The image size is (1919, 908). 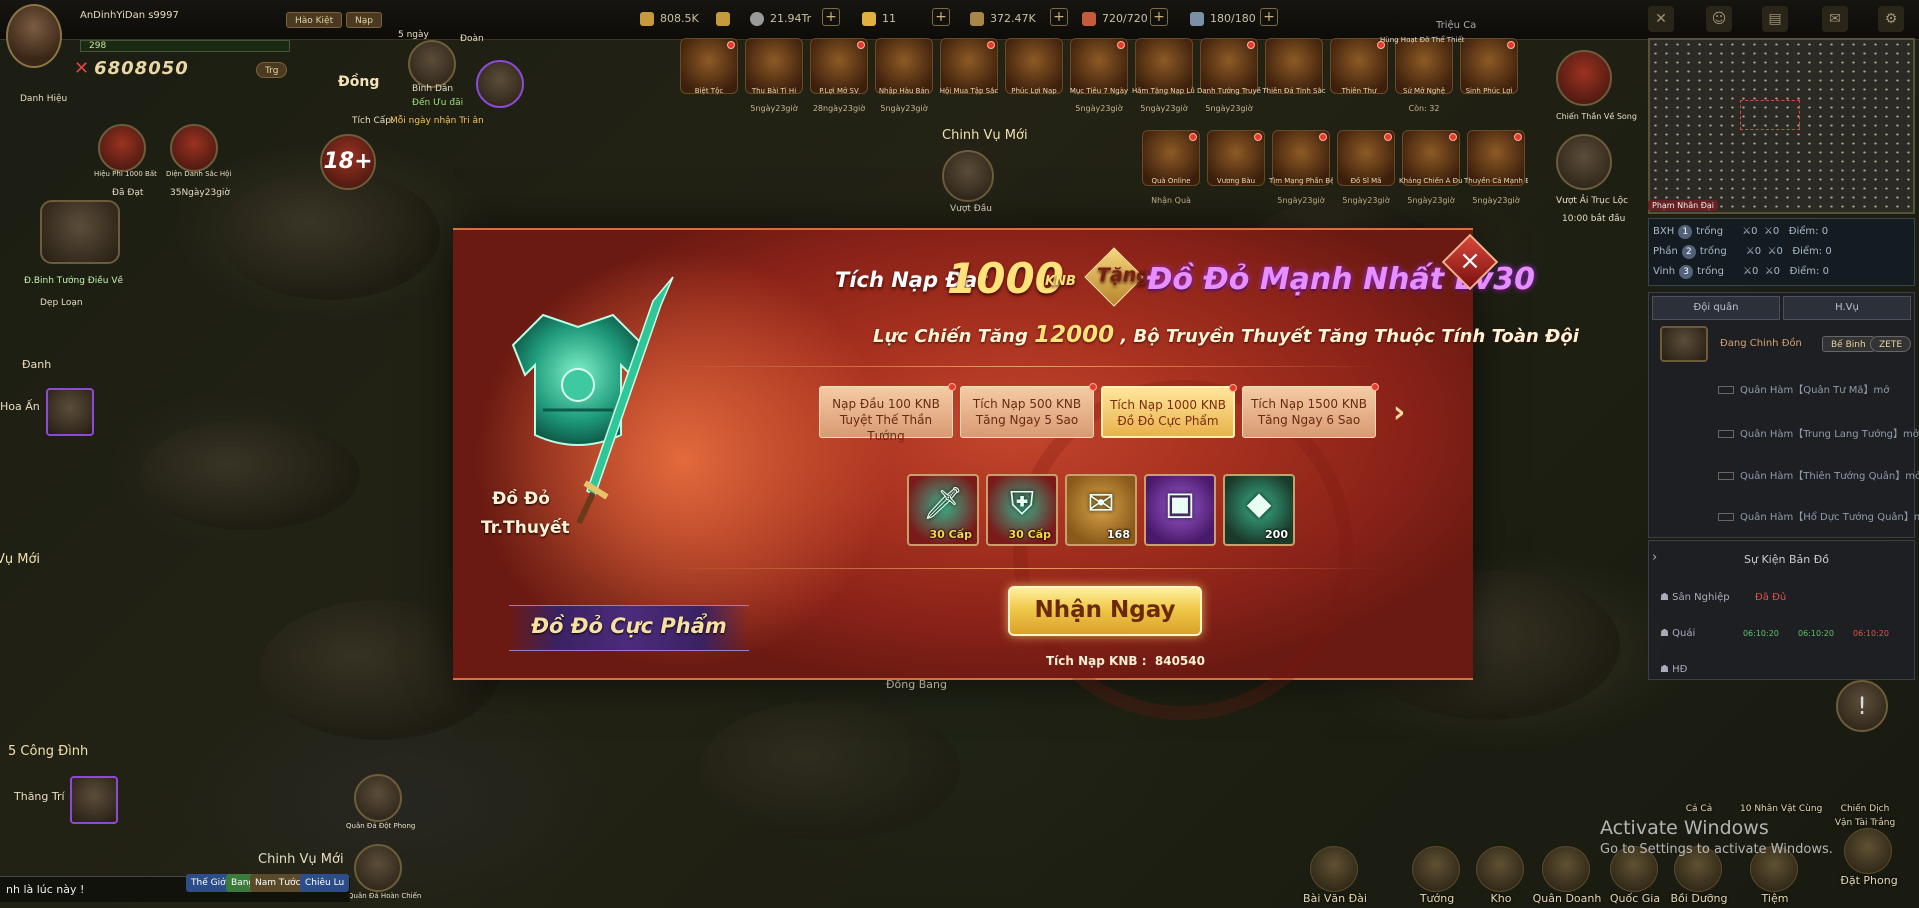 I want to click on label-thang-tri: Thăng Trí, so click(x=39, y=796).